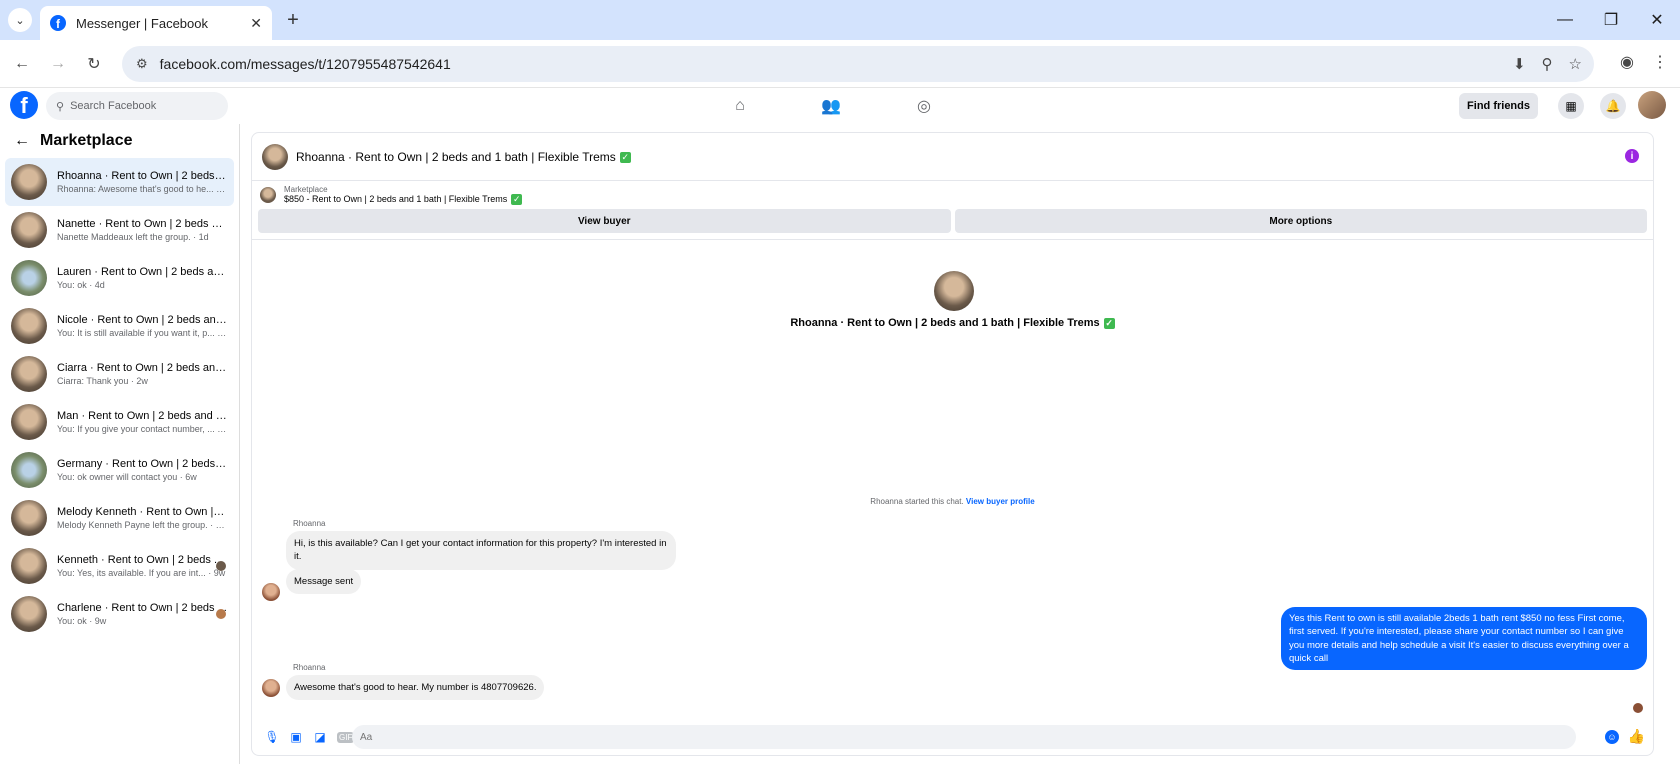 This screenshot has height=764, width=1680. I want to click on groups-icon: ◎, so click(924, 106).